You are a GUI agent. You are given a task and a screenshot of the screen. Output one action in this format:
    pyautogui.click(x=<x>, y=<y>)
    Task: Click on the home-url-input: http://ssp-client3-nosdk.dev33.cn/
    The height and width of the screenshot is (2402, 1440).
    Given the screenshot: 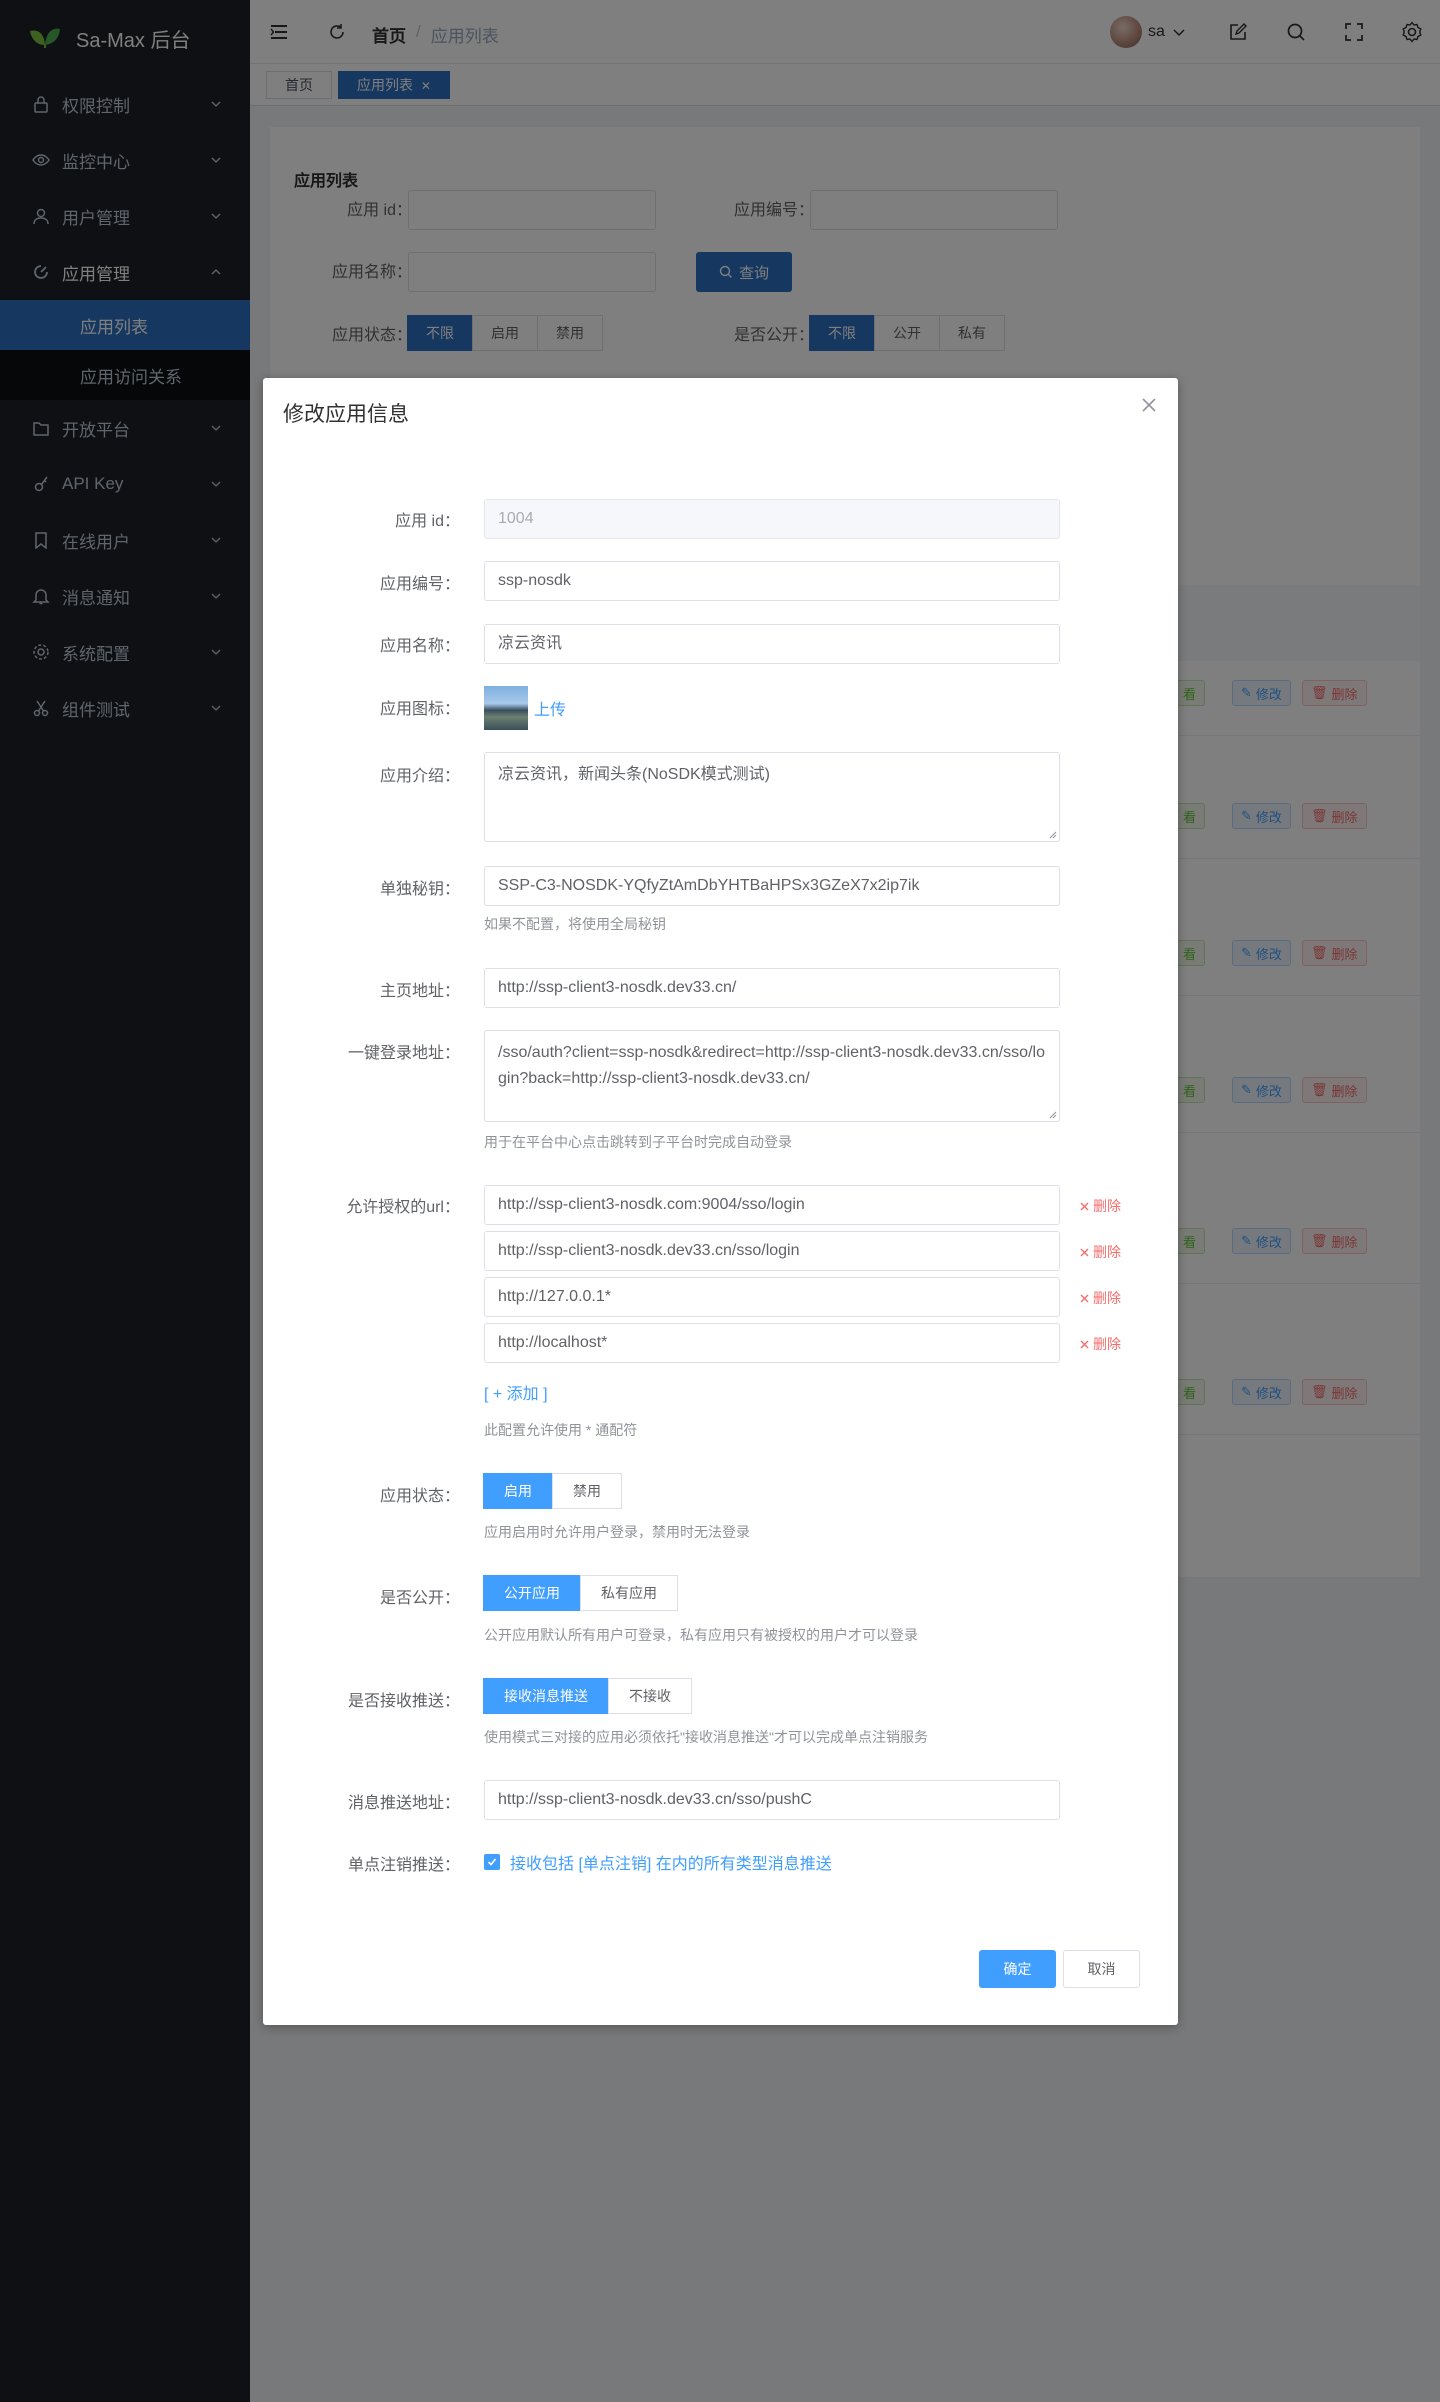 What is the action you would take?
    pyautogui.click(x=772, y=988)
    